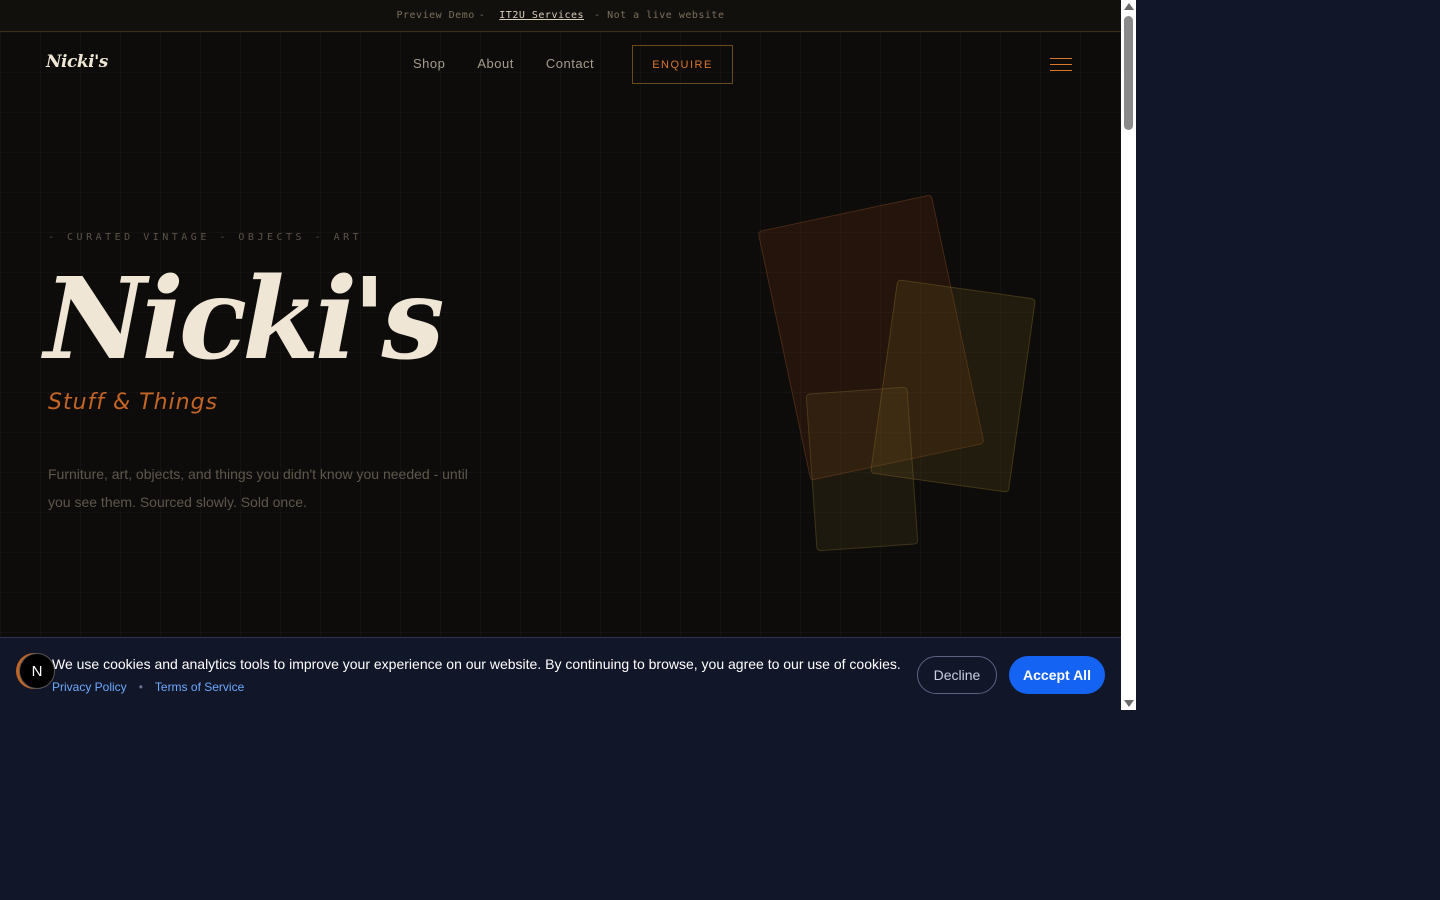 This screenshot has height=900, width=1440. What do you see at coordinates (89, 687) in the screenshot?
I see `privacy-policy-link: Privacy Policy` at bounding box center [89, 687].